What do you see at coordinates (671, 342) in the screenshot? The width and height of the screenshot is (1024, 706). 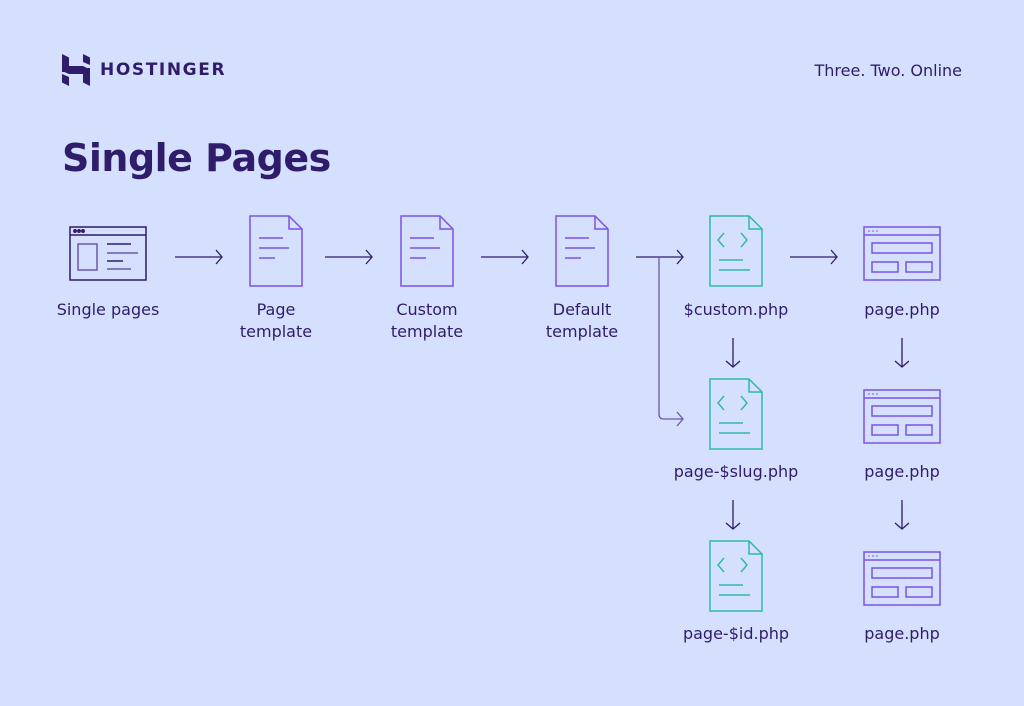 I see `arrow-default-to-page-slug` at bounding box center [671, 342].